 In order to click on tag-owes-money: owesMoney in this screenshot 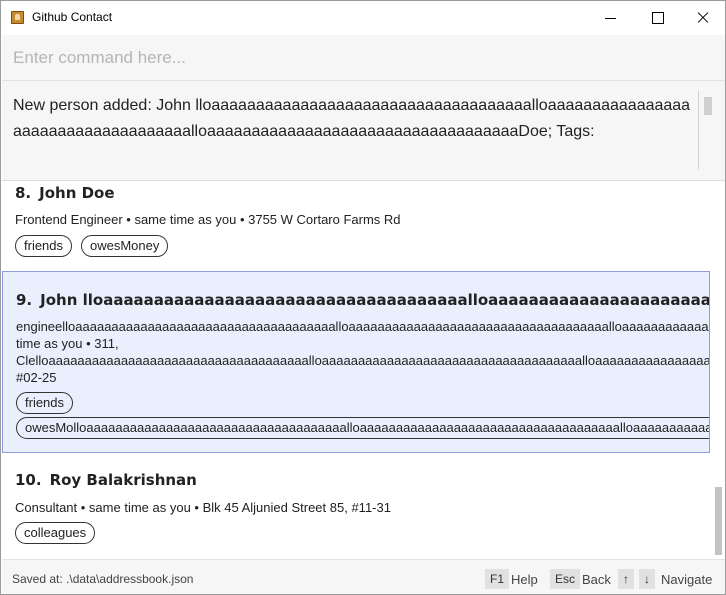, I will do `click(125, 246)`.